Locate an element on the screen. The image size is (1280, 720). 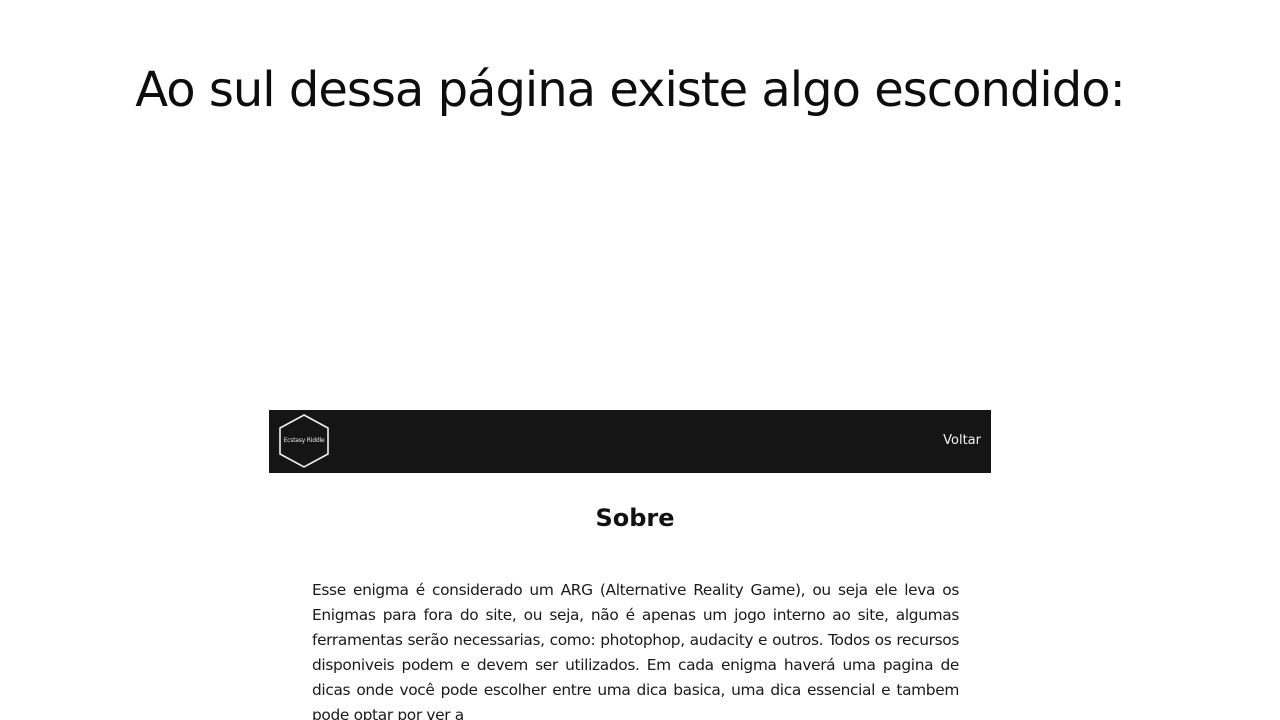
section-title: Sobre is located at coordinates (635, 518).